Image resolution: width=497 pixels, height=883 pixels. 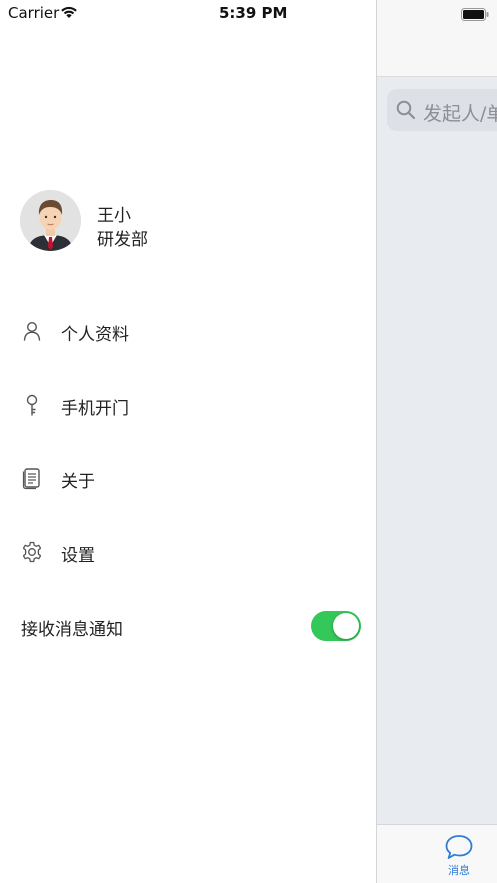 What do you see at coordinates (34, 13) in the screenshot?
I see `carrier-label: Carrier` at bounding box center [34, 13].